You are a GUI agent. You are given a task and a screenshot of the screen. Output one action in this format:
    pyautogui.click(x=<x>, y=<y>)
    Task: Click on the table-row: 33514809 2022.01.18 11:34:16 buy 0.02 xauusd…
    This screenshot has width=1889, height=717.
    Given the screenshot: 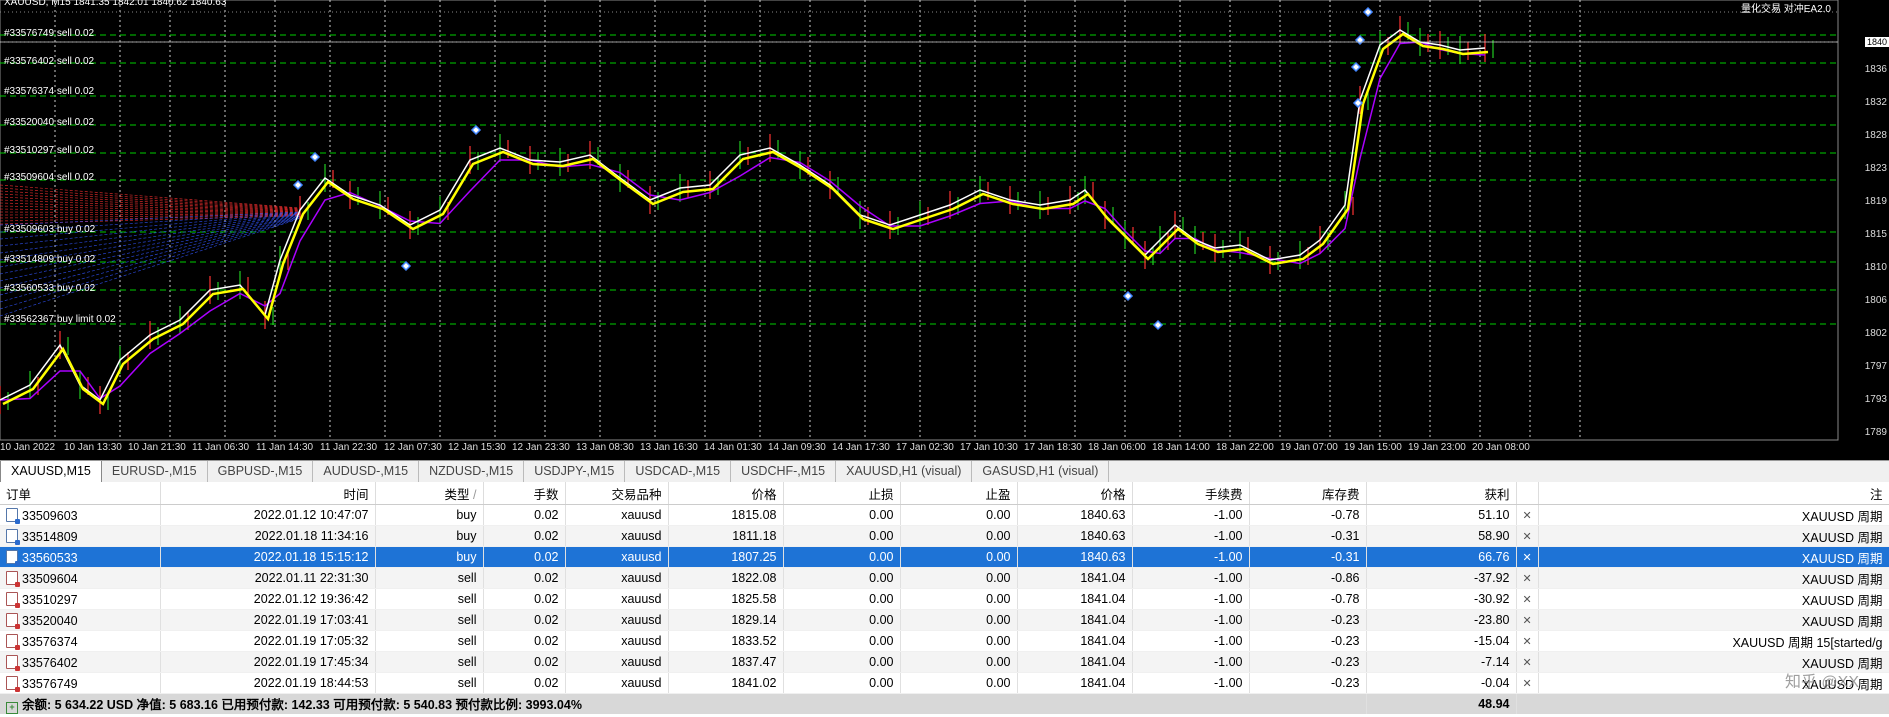 What is the action you would take?
    pyautogui.click(x=944, y=536)
    